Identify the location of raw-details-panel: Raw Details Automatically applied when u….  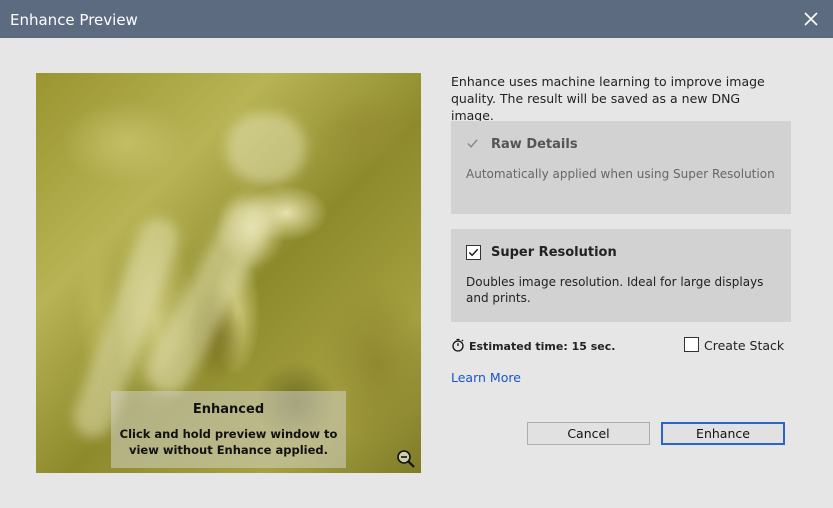
(621, 167).